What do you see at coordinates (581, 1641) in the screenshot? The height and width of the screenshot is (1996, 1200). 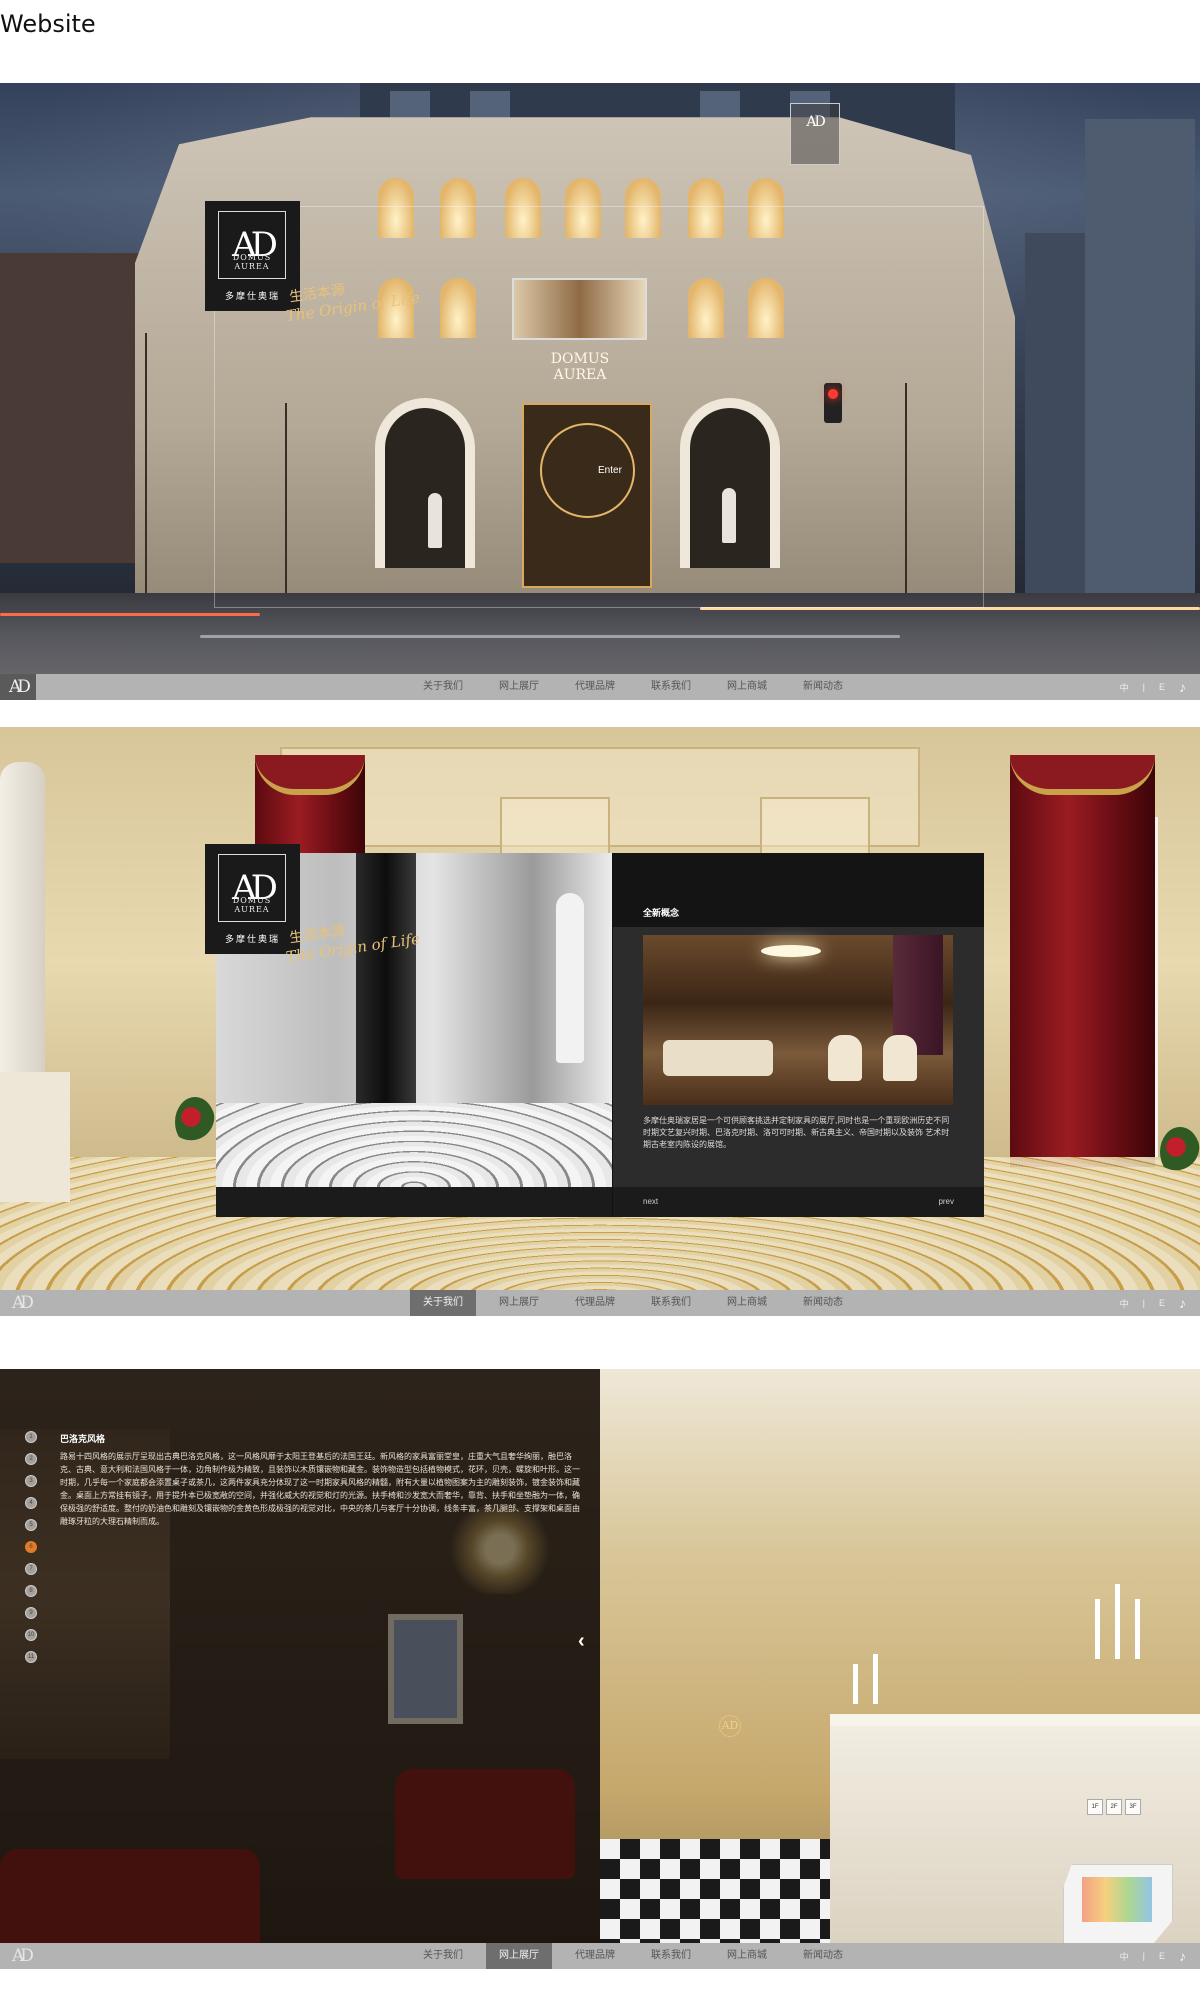 I see `collapse-arrow-icon: ‹` at bounding box center [581, 1641].